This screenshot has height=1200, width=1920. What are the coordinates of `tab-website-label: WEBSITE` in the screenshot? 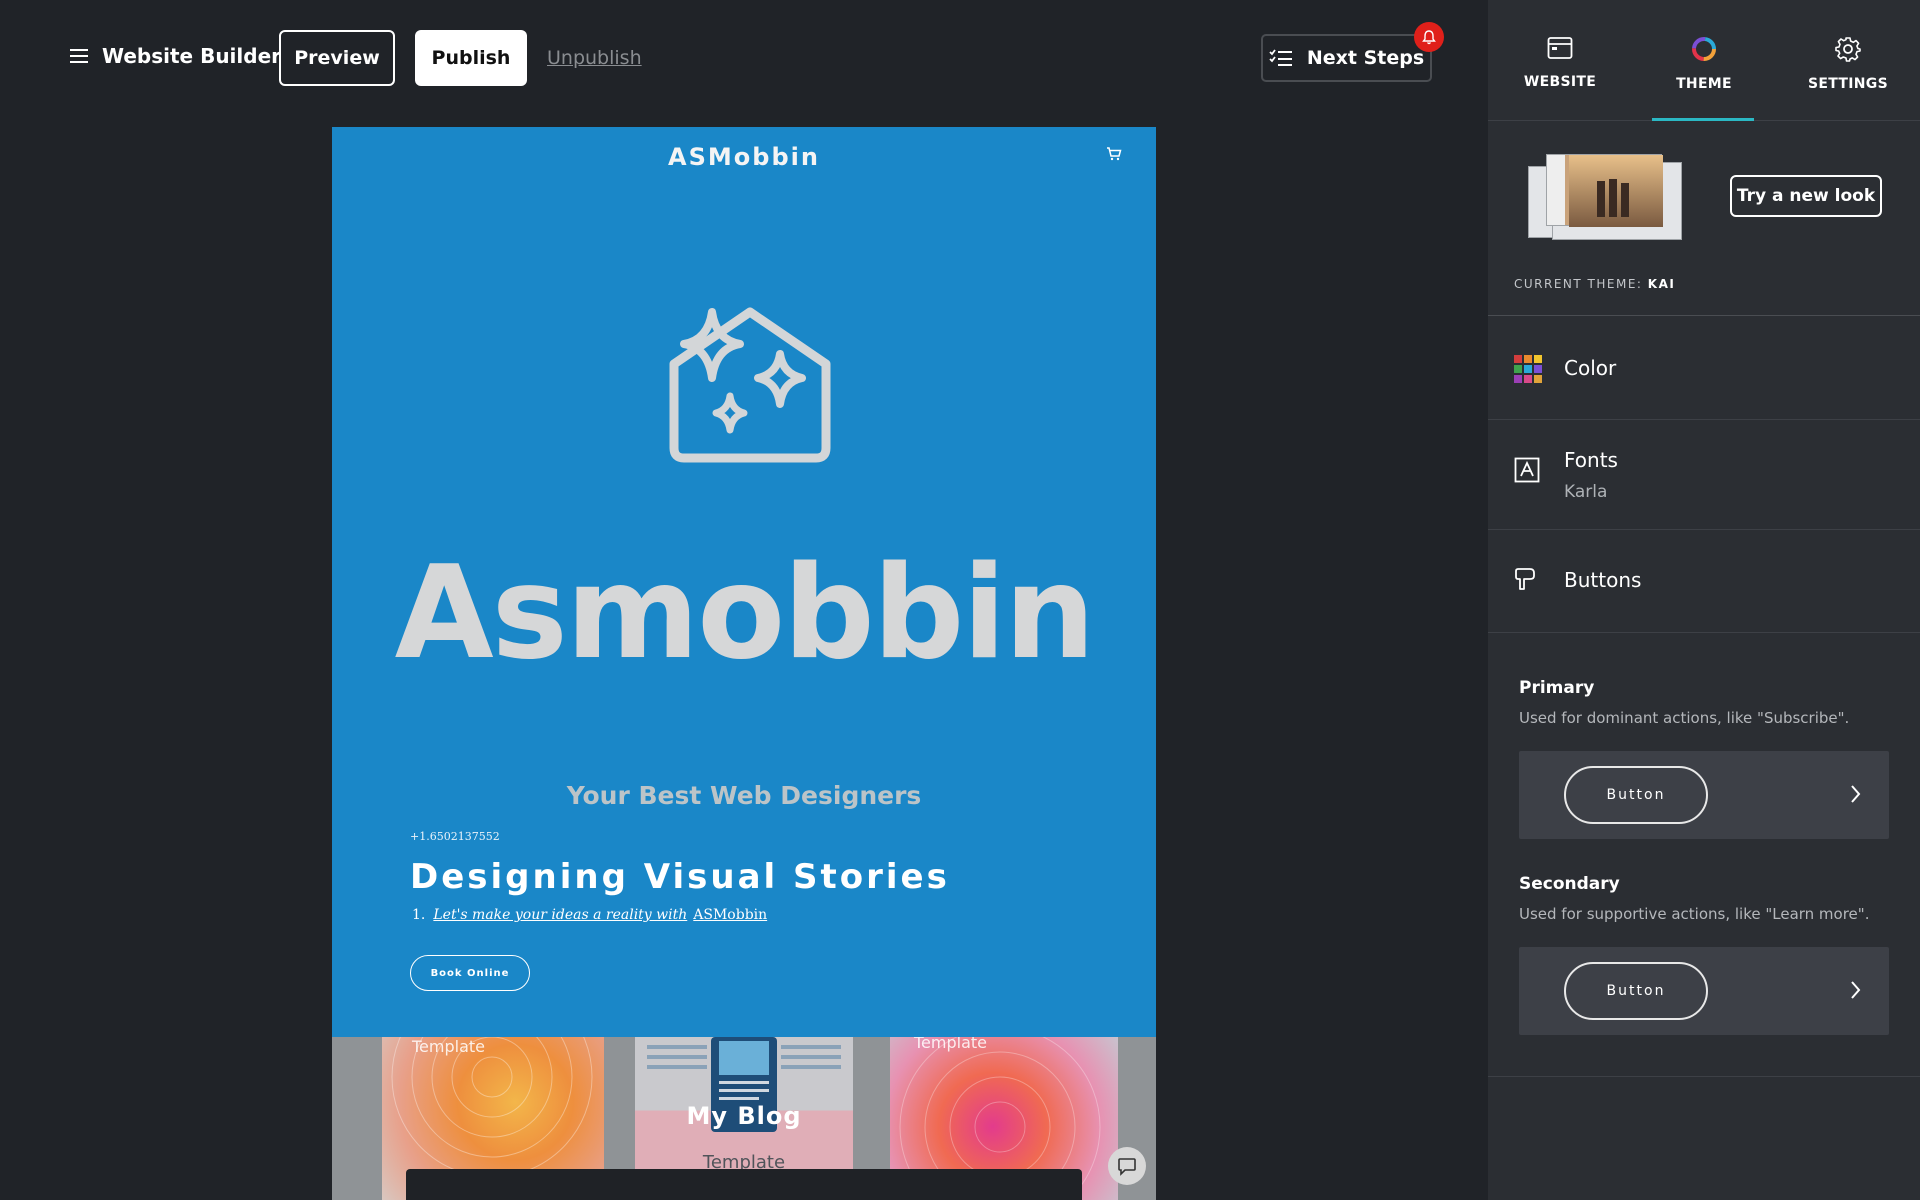 It's located at (1560, 82).